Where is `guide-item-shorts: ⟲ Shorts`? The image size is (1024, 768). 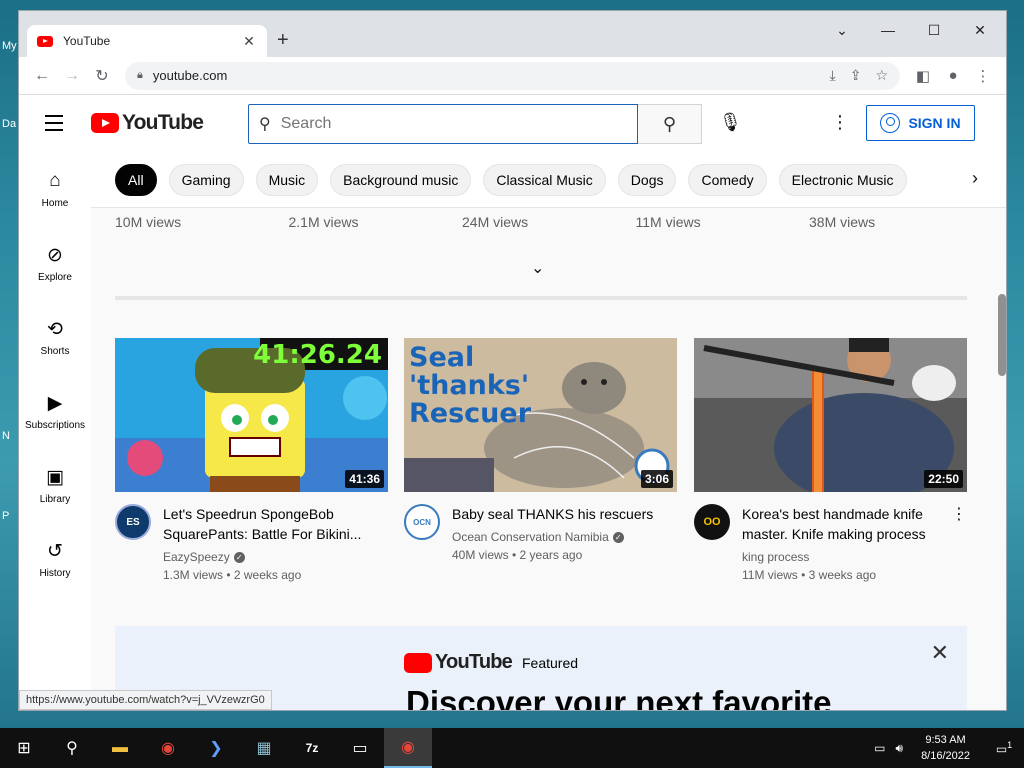 guide-item-shorts: ⟲ Shorts is located at coordinates (55, 337).